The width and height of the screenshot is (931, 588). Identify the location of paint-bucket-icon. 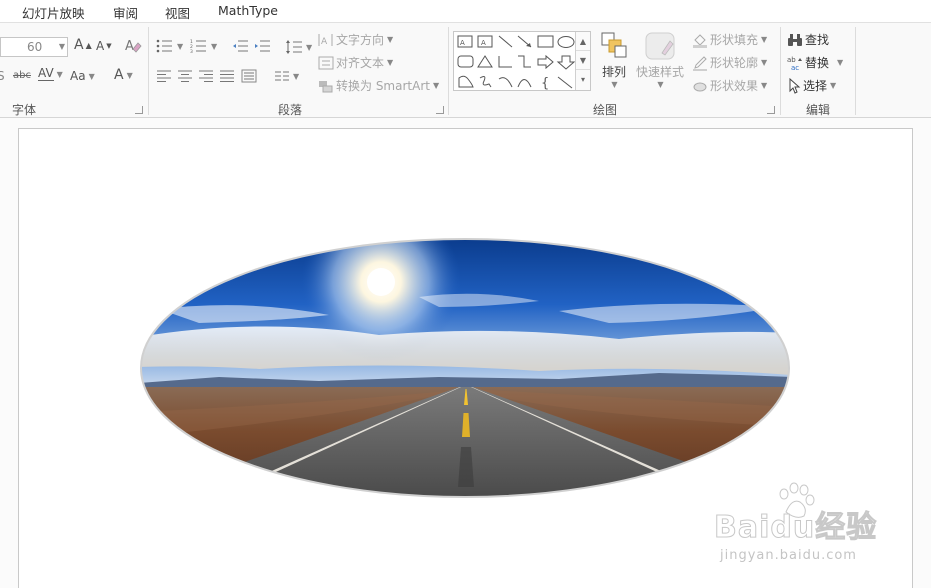
(700, 40).